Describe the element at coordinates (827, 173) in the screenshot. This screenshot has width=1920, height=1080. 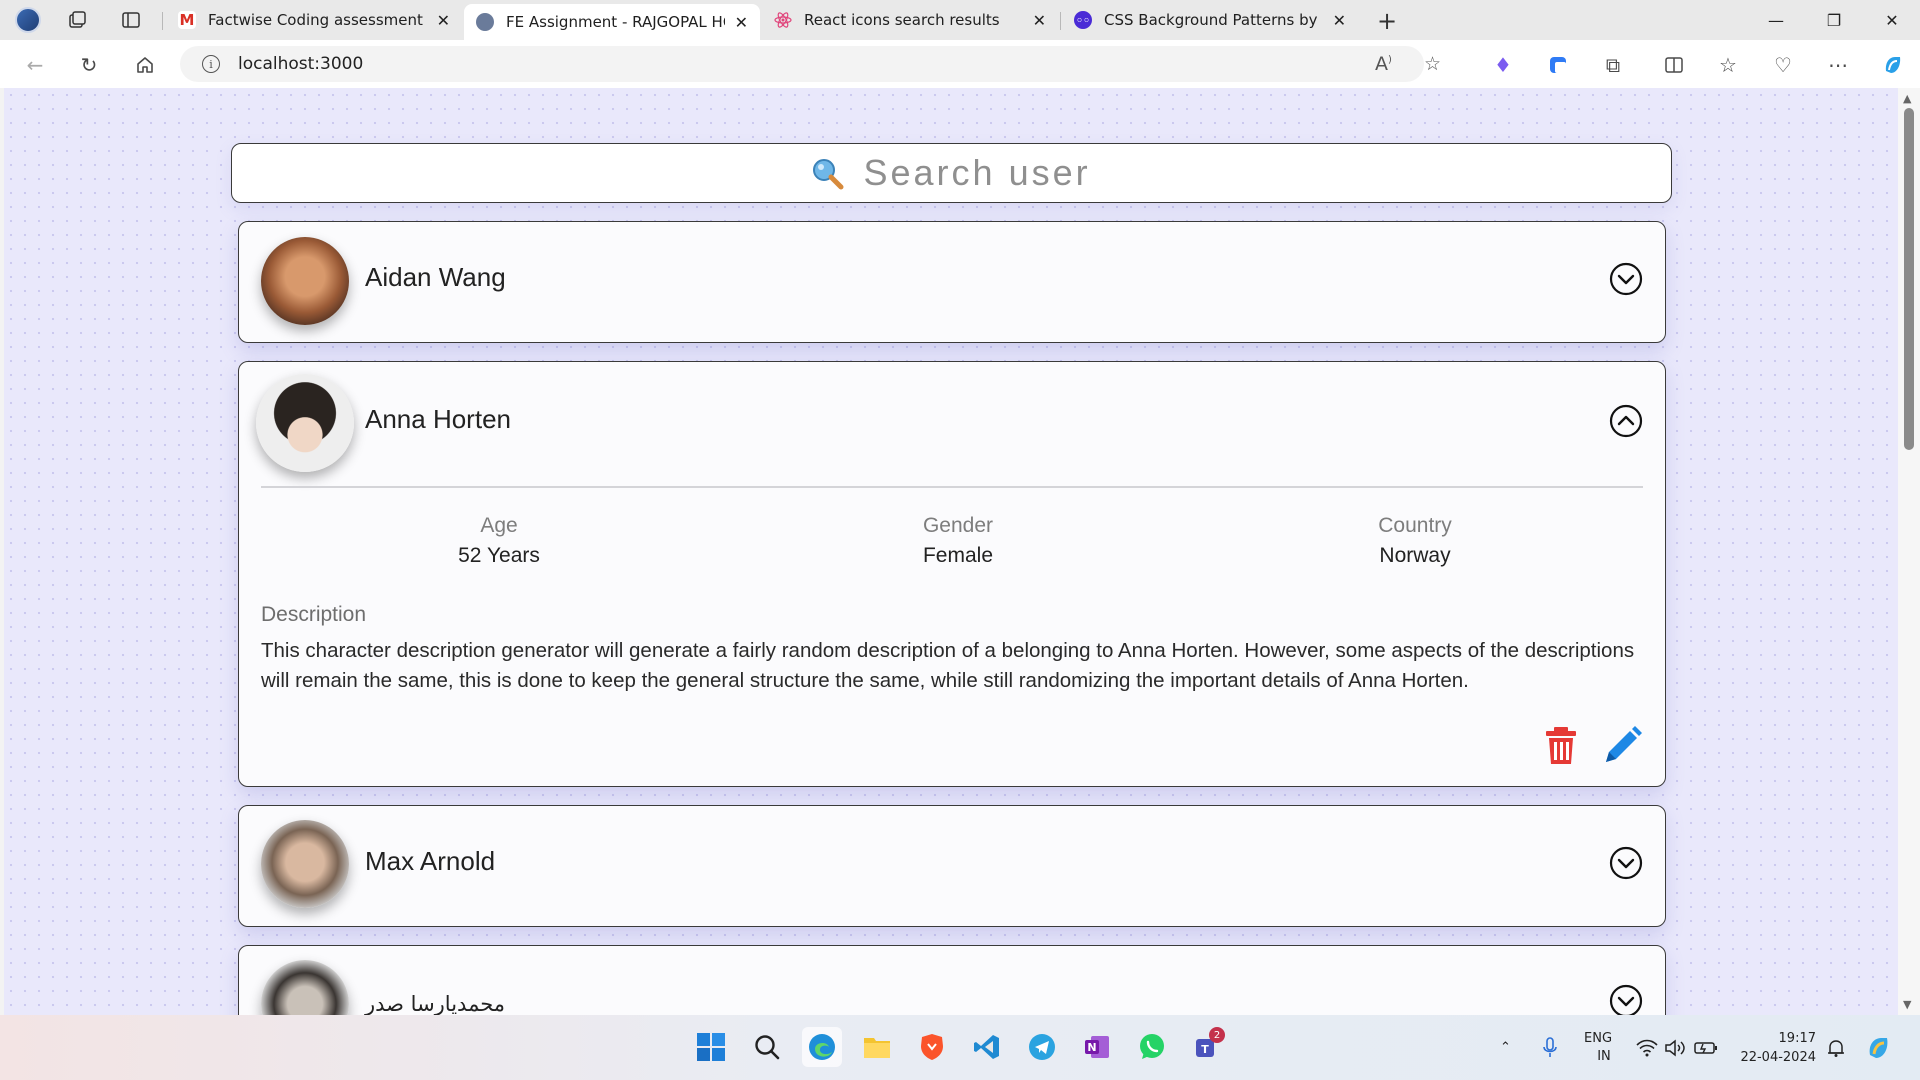
I see `search-icon` at that location.